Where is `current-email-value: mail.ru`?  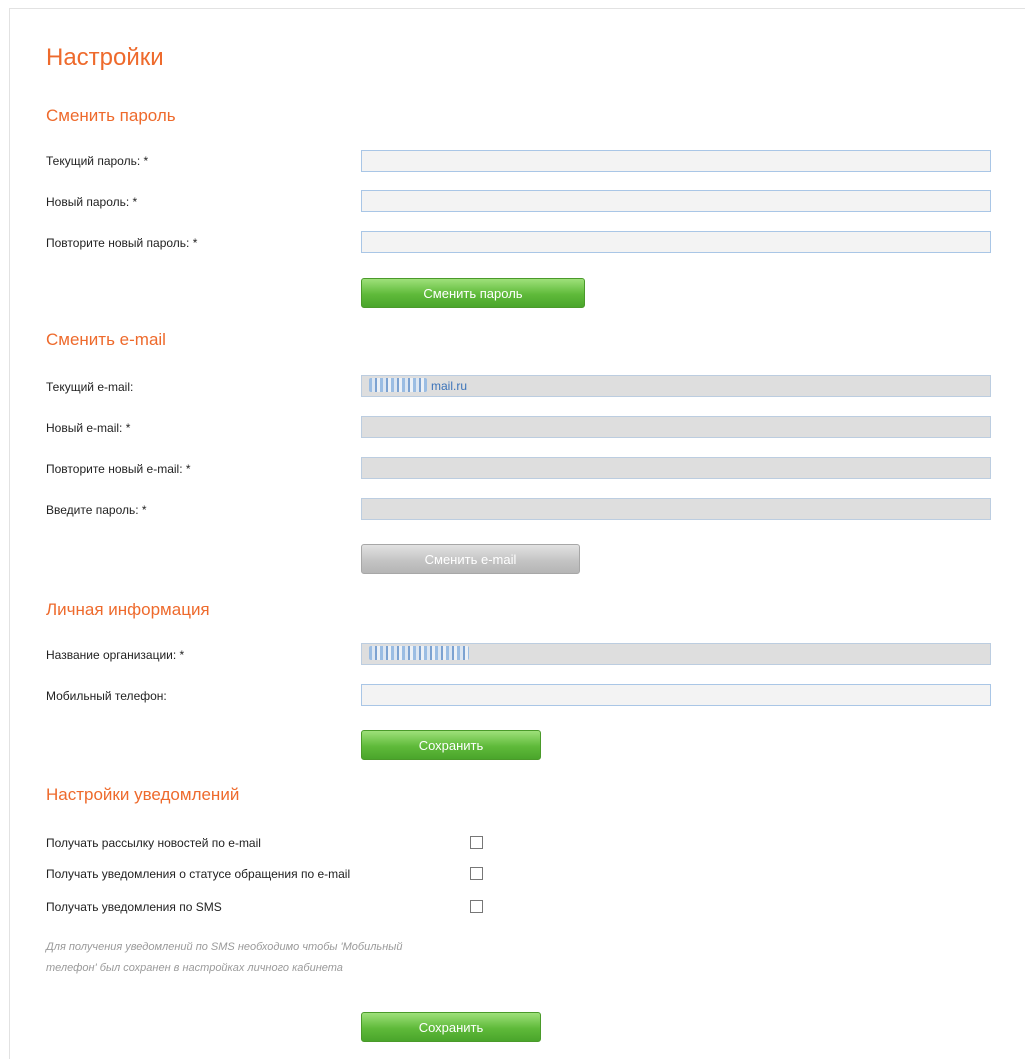
current-email-value: mail.ru is located at coordinates (449, 386).